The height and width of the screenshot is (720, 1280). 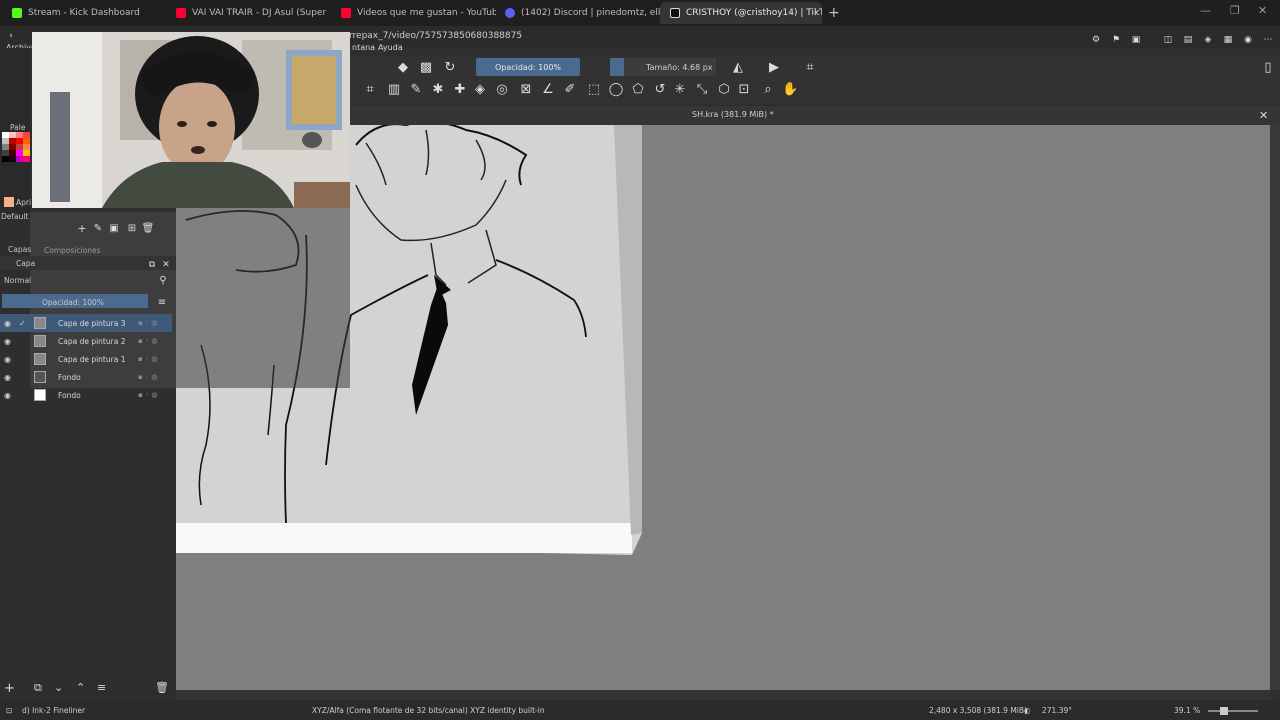 I want to click on bucket-icon: ◈, so click(x=480, y=90).